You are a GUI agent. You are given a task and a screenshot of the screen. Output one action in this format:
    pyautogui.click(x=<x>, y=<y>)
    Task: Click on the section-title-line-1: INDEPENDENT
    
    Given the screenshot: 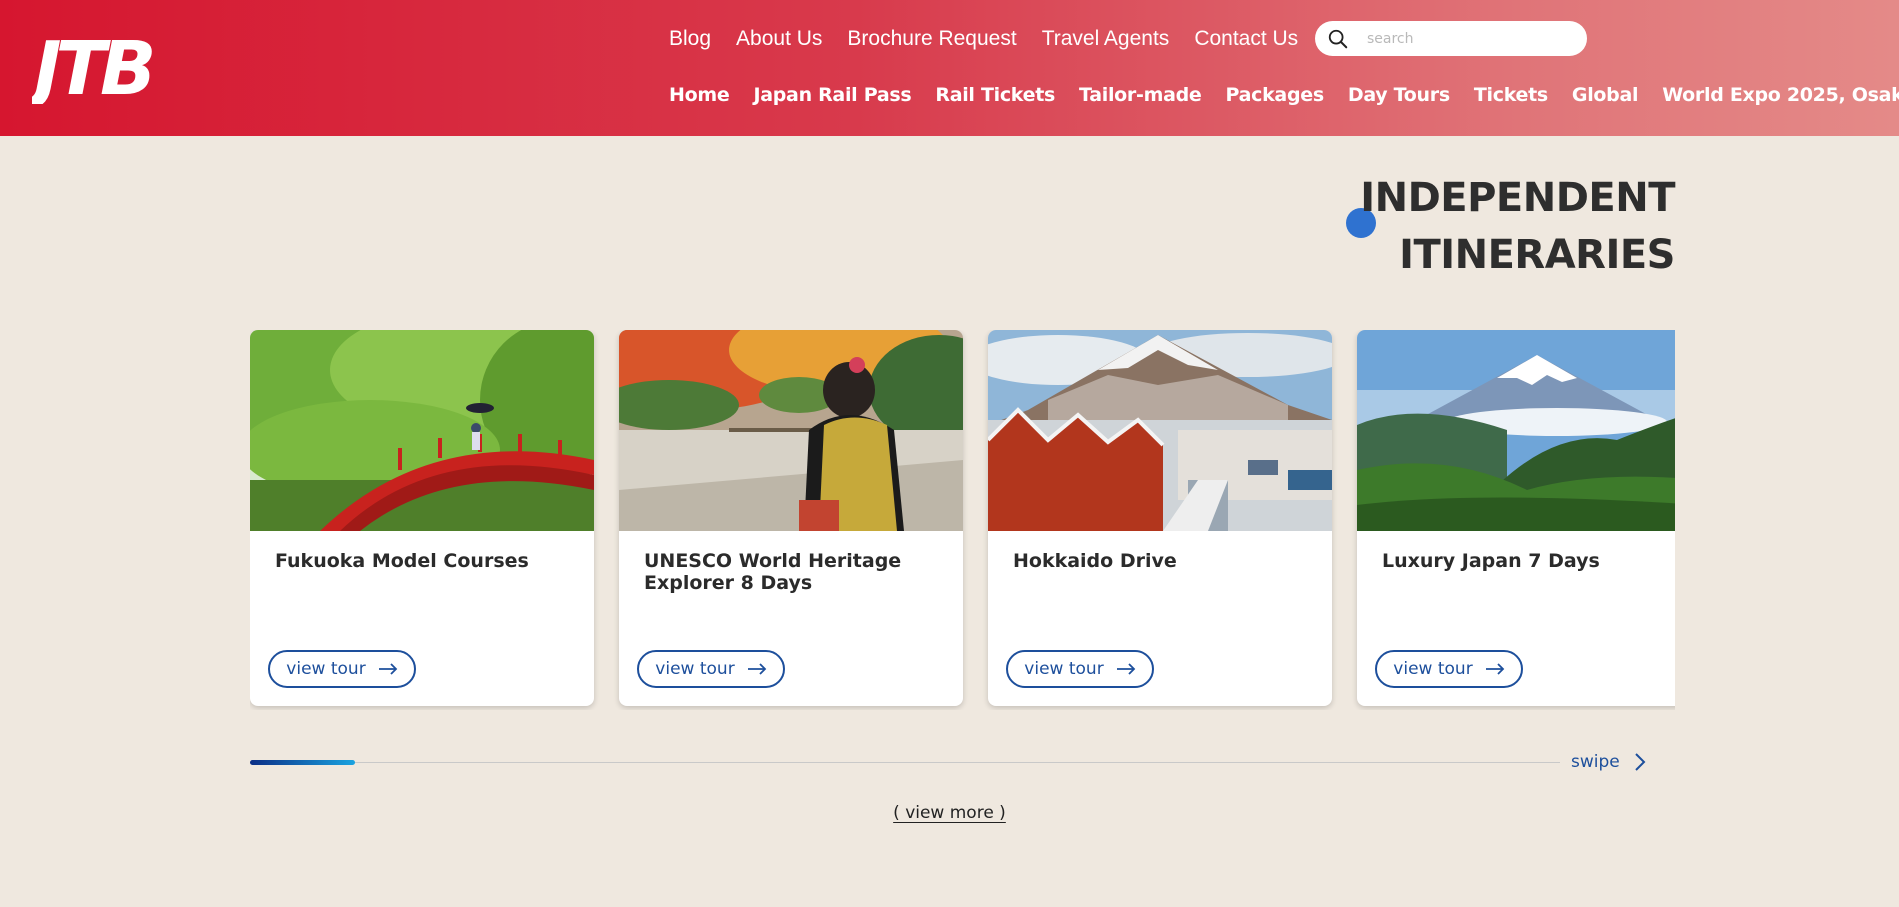 What is the action you would take?
    pyautogui.click(x=1517, y=198)
    